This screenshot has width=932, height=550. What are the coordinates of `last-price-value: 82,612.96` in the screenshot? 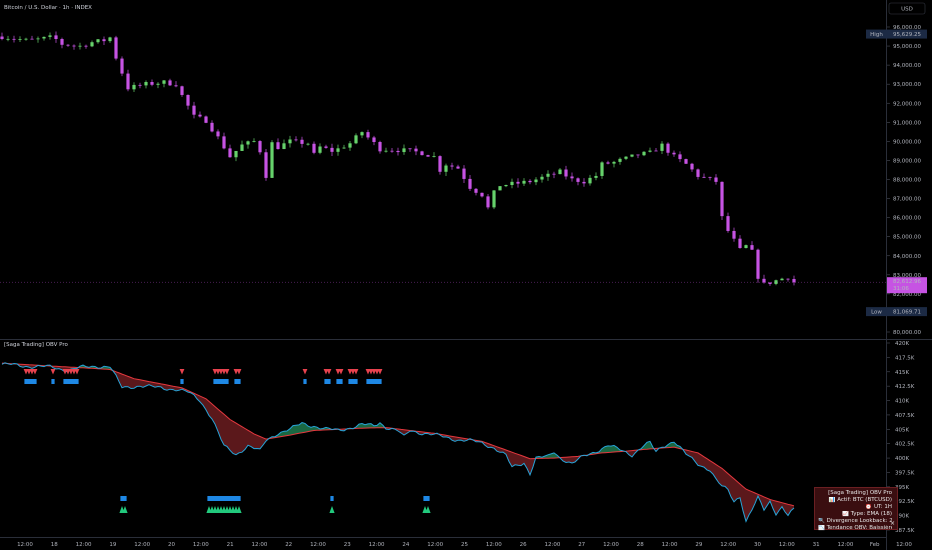 It's located at (907, 282).